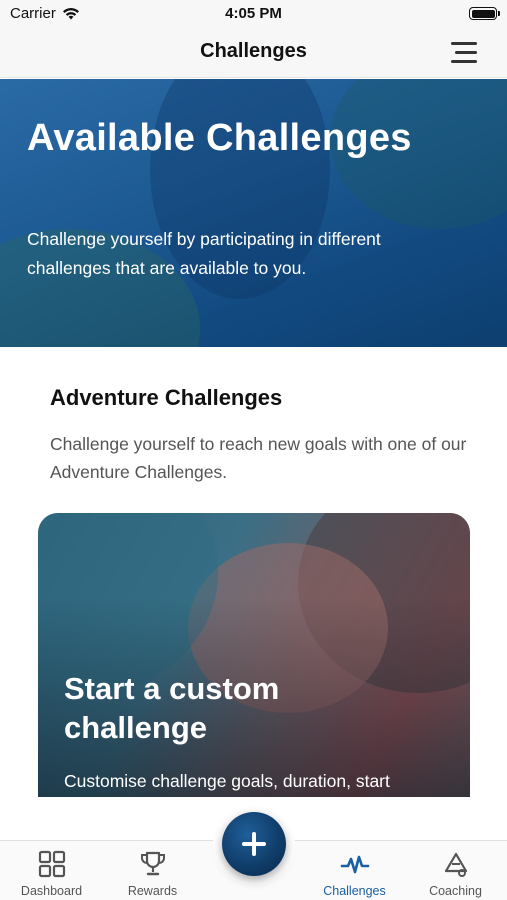 This screenshot has height=900, width=507. I want to click on tab-coaching: Coaching, so click(455, 870).